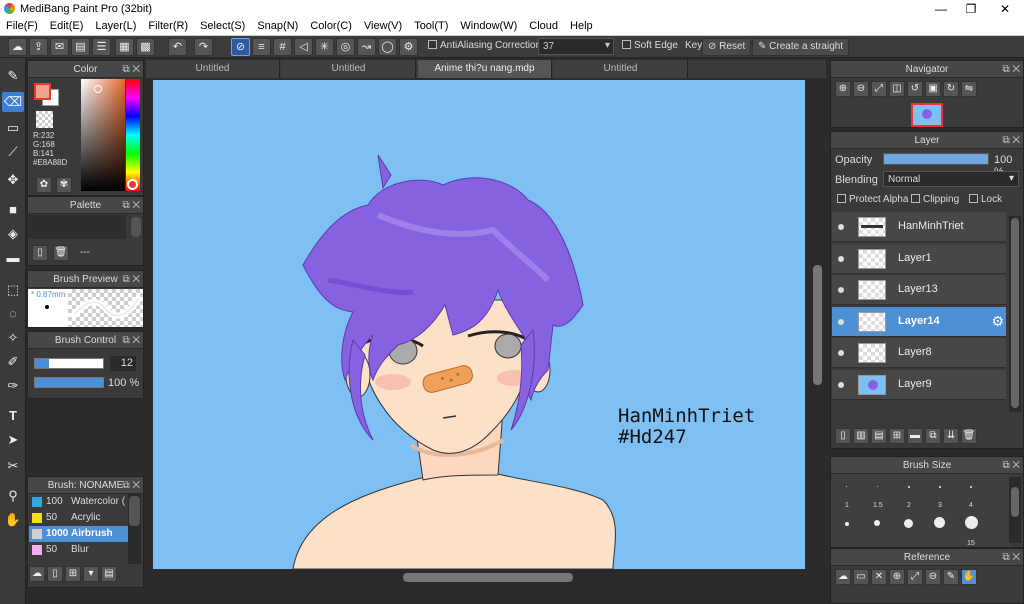 The height and width of the screenshot is (604, 1024). Describe the element at coordinates (727, 47) in the screenshot. I see `reset-button: ⊘ Reset` at that location.